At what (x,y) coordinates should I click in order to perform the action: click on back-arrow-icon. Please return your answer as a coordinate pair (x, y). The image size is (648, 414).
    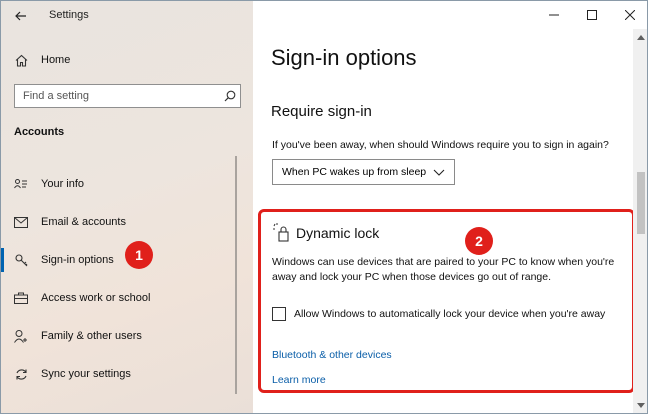
    Looking at the image, I should click on (20, 16).